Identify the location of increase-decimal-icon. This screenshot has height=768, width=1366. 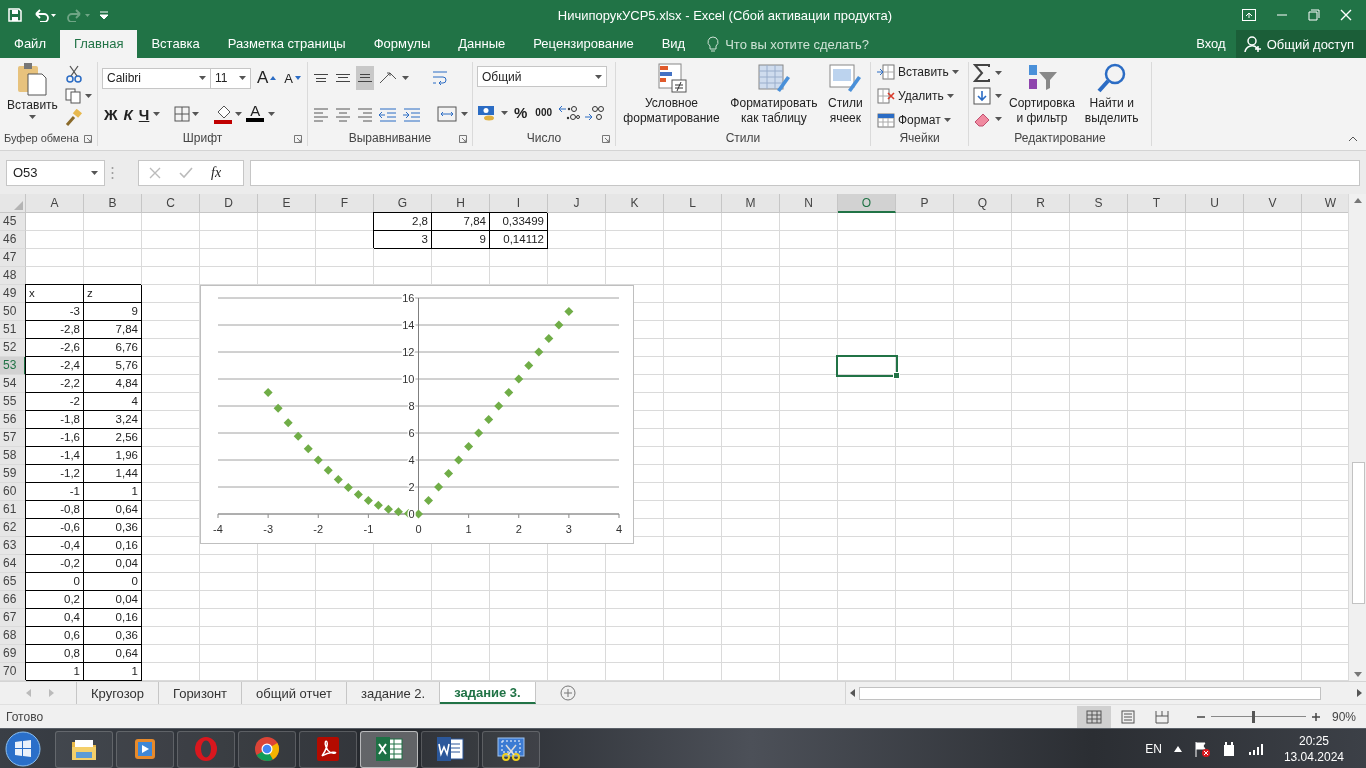
(569, 112).